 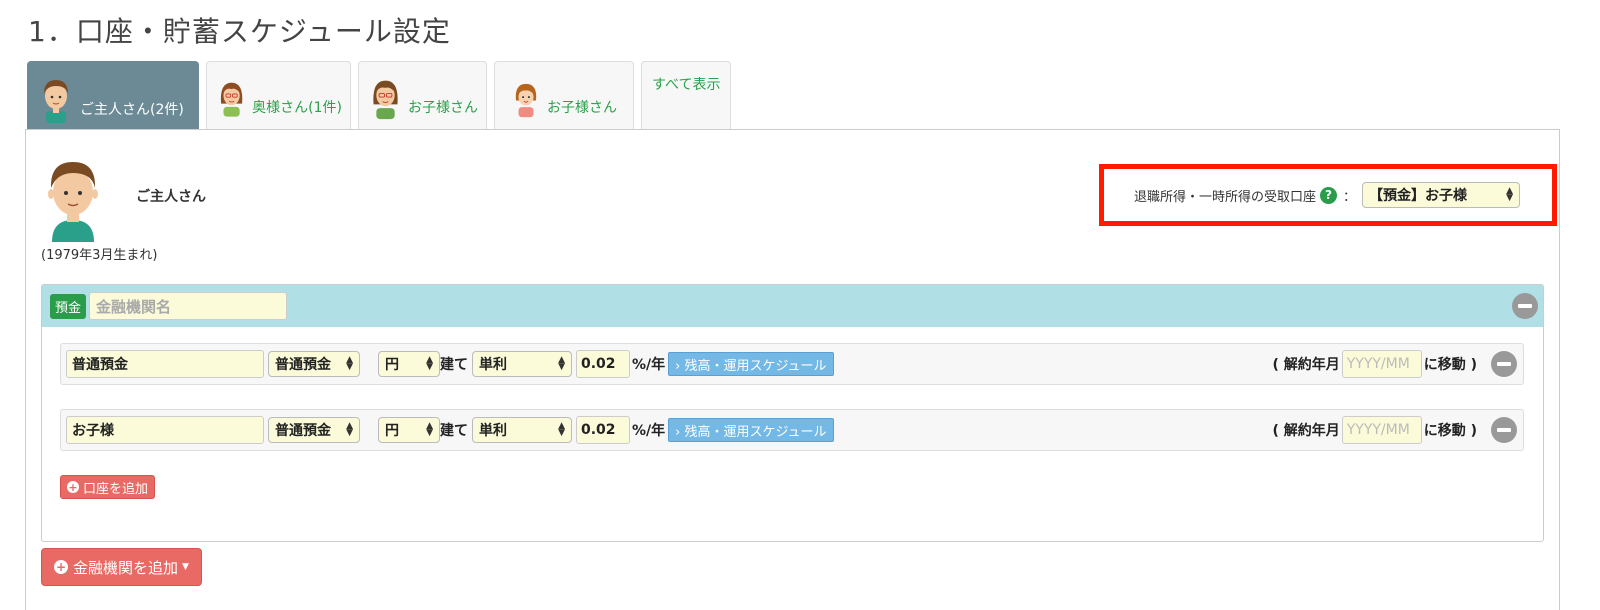 I want to click on help-icon: ?, so click(x=1329, y=195).